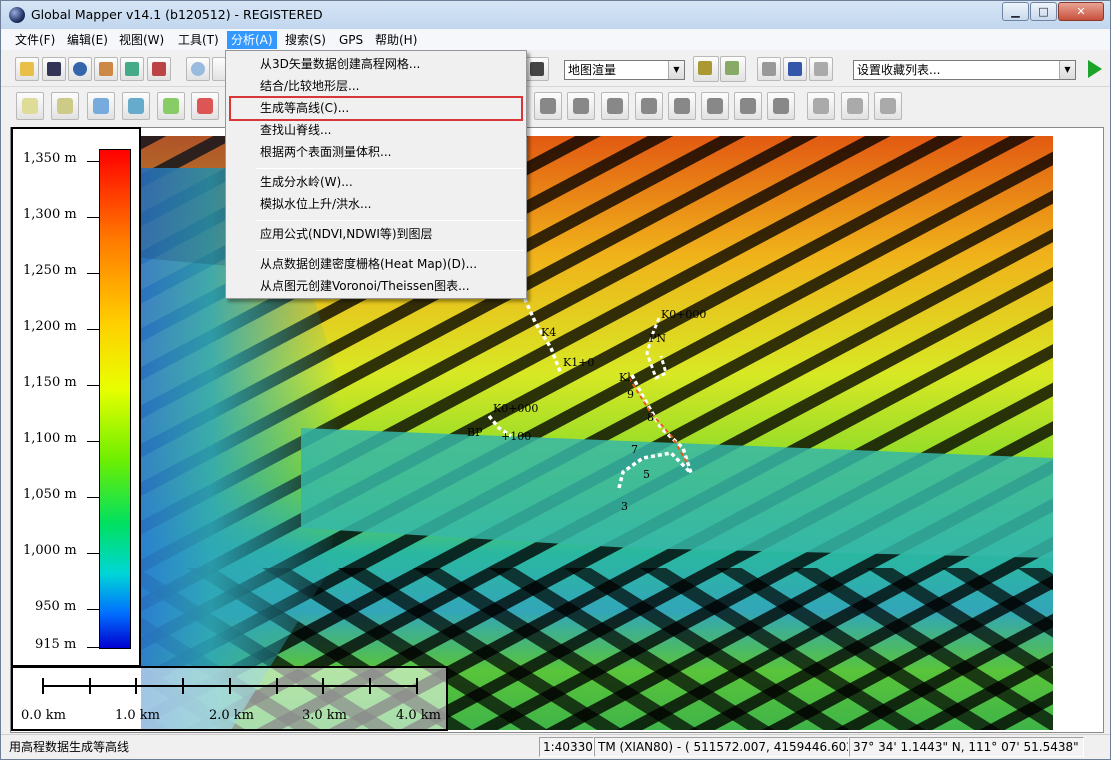 This screenshot has width=1111, height=760. I want to click on minimize-button: ▁, so click(1015, 11).